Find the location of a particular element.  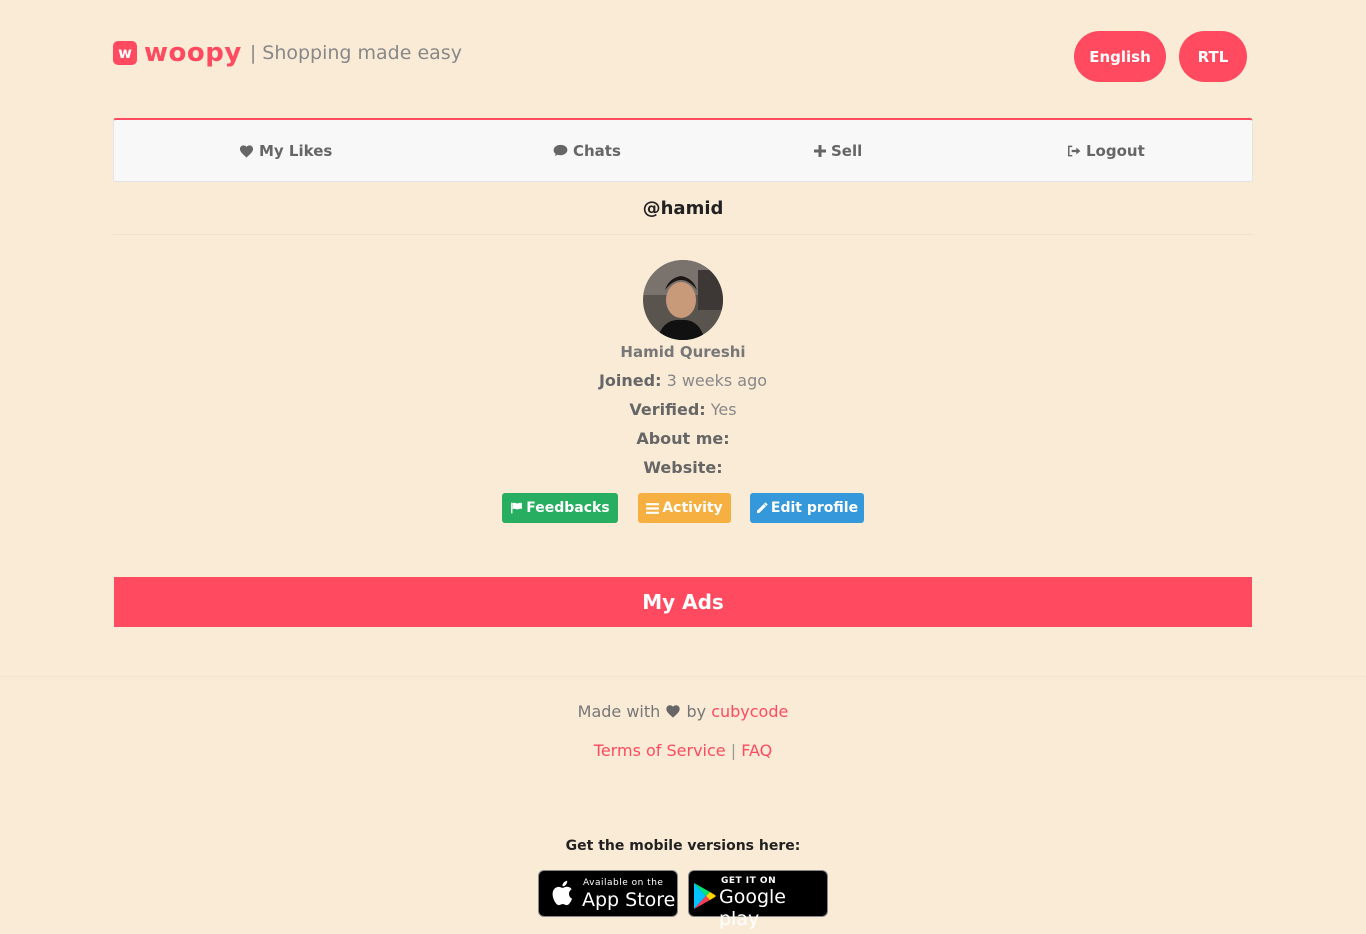

app-store-badge: Available on the App Store is located at coordinates (608, 893).